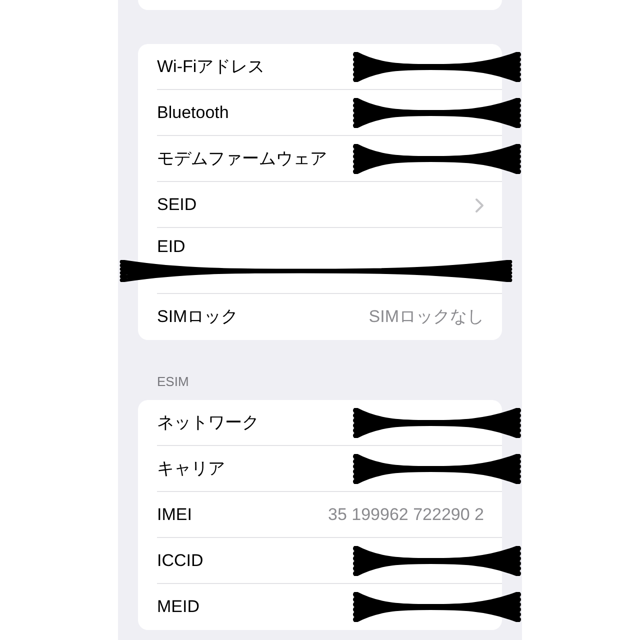 The image size is (640, 640). I want to click on row-label: EID, so click(171, 247).